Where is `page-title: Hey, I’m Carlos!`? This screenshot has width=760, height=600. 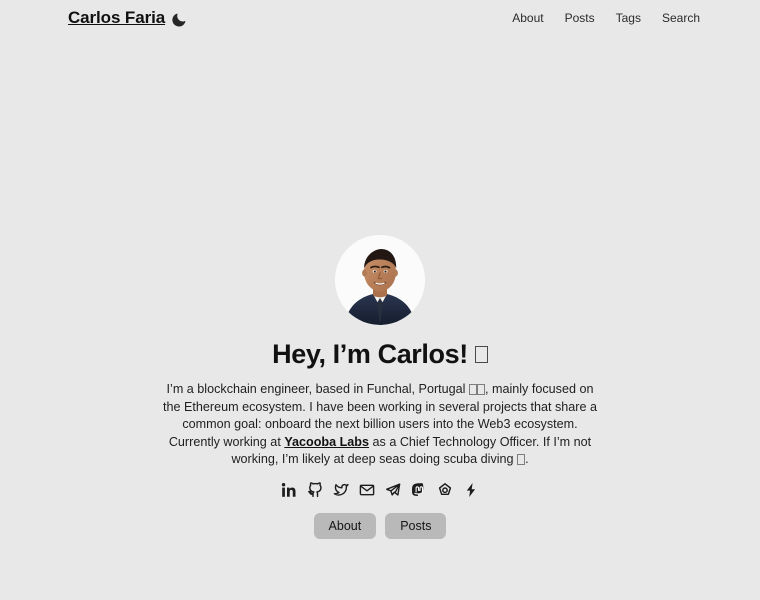 page-title: Hey, I’m Carlos! is located at coordinates (380, 354).